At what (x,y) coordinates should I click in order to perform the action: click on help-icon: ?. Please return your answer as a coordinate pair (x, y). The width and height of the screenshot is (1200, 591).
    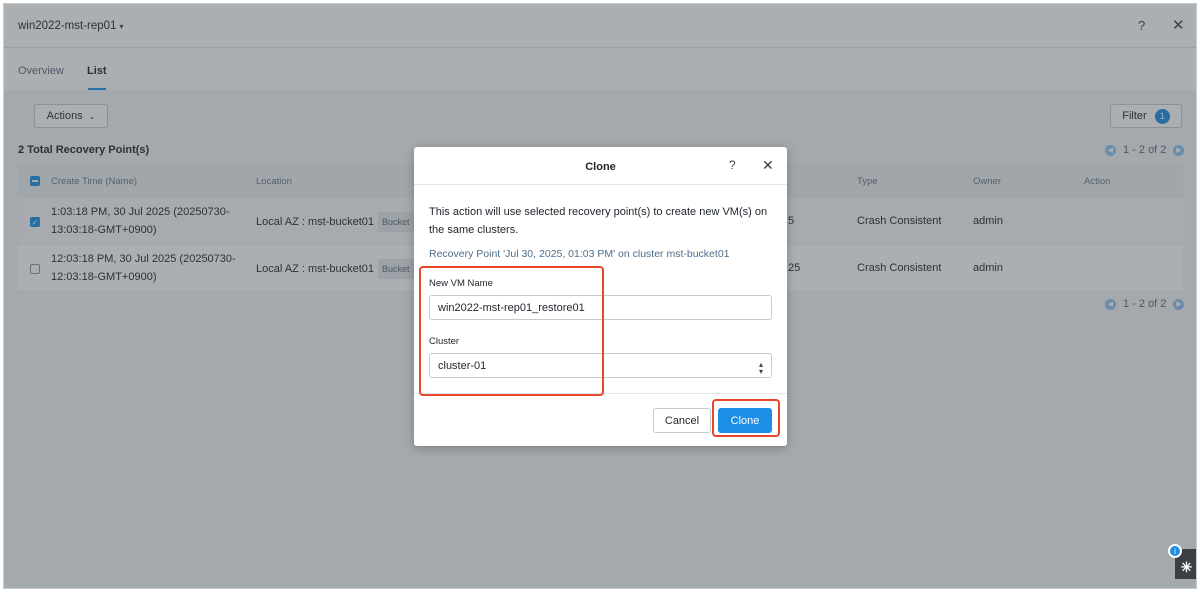
    Looking at the image, I should click on (732, 165).